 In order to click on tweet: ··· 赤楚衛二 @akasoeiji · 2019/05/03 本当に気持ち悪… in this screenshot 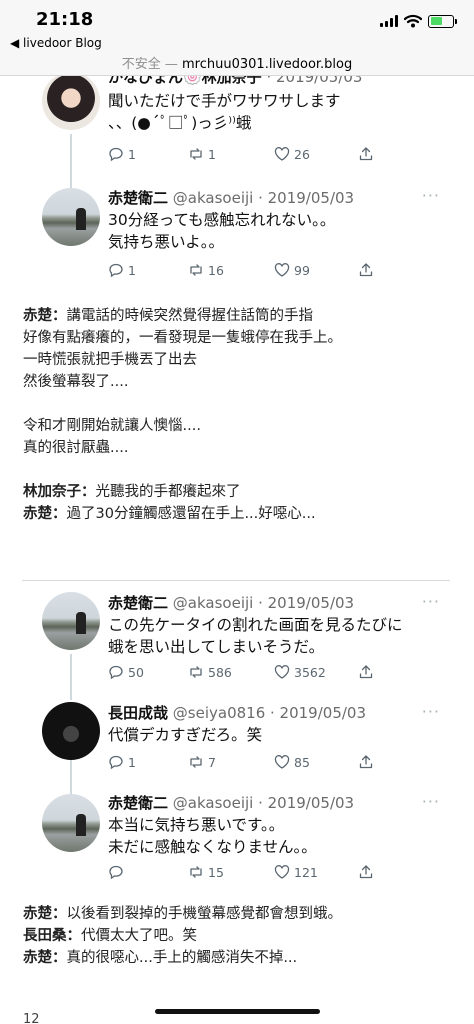, I will do `click(238, 845)`.